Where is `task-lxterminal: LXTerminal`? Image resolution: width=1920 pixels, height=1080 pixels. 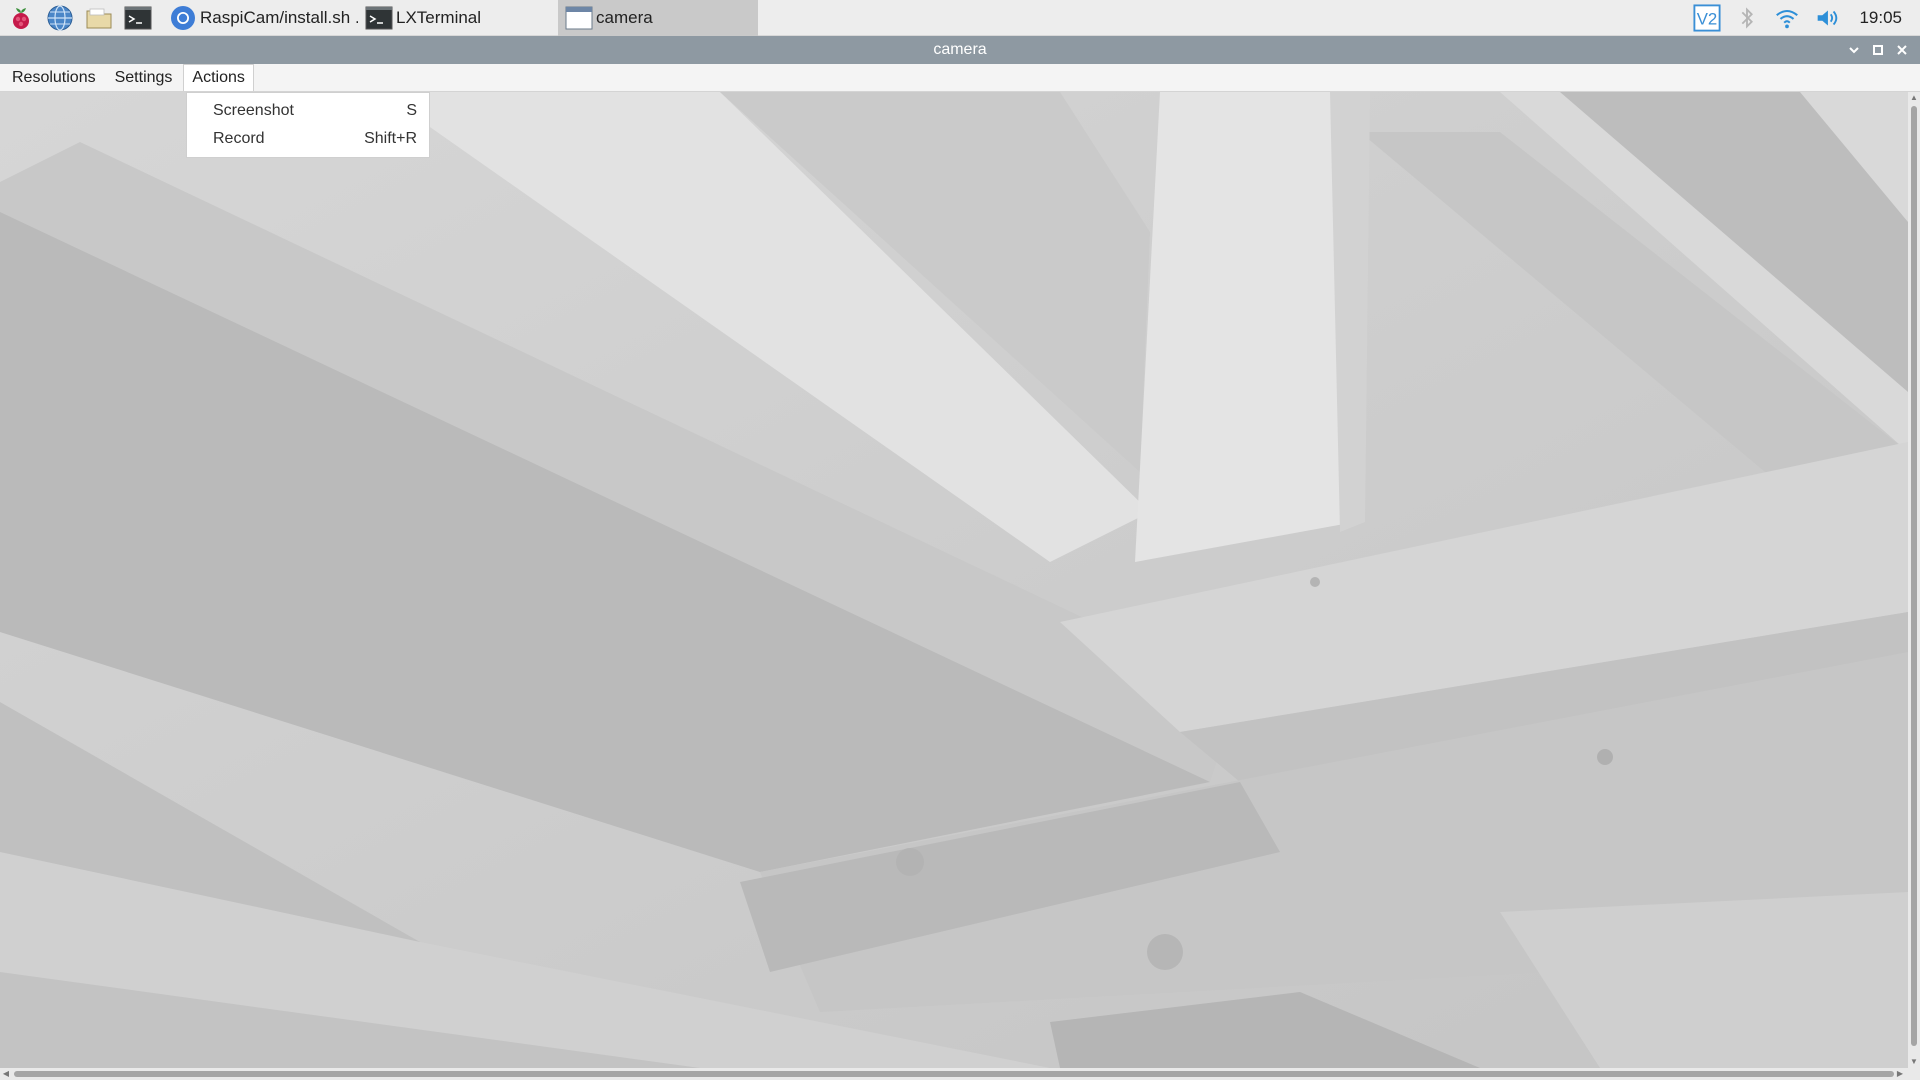 task-lxterminal: LXTerminal is located at coordinates (458, 18).